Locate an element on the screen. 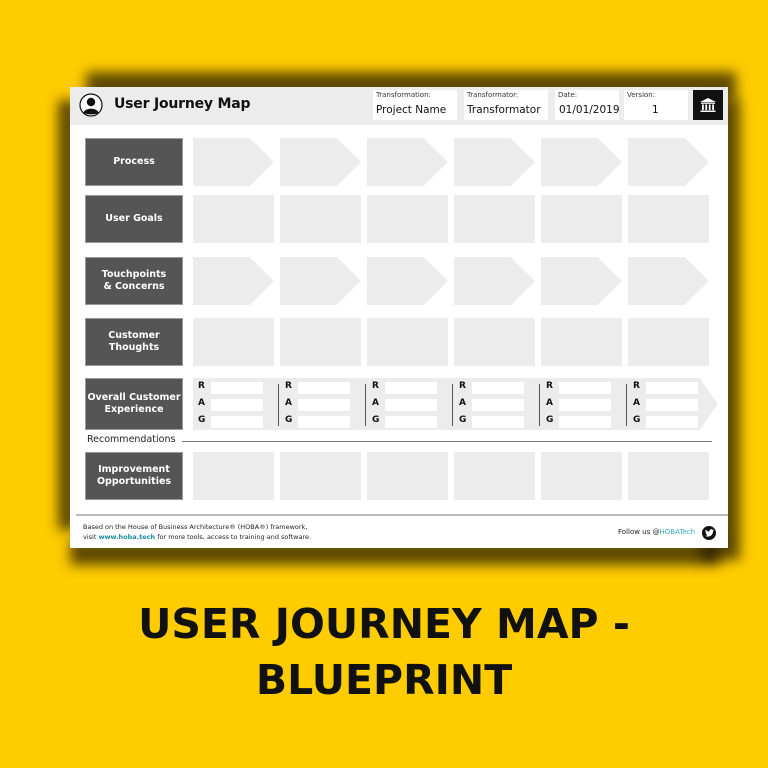 The height and width of the screenshot is (768, 768). page-headline: USER JOURNEY MAP - BLUEPRINT is located at coordinates (384, 652).